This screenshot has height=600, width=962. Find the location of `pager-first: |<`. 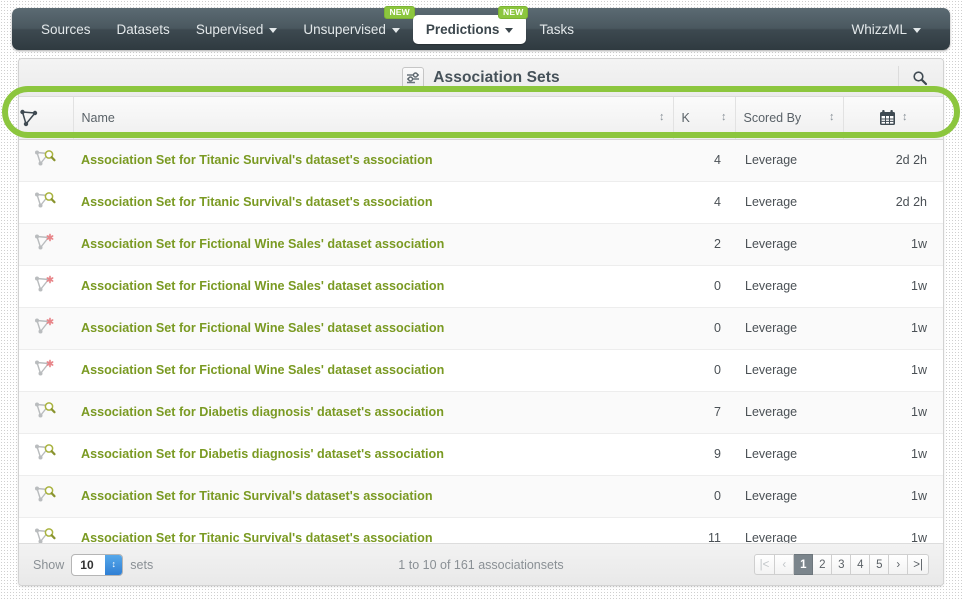

pager-first: |< is located at coordinates (764, 564).